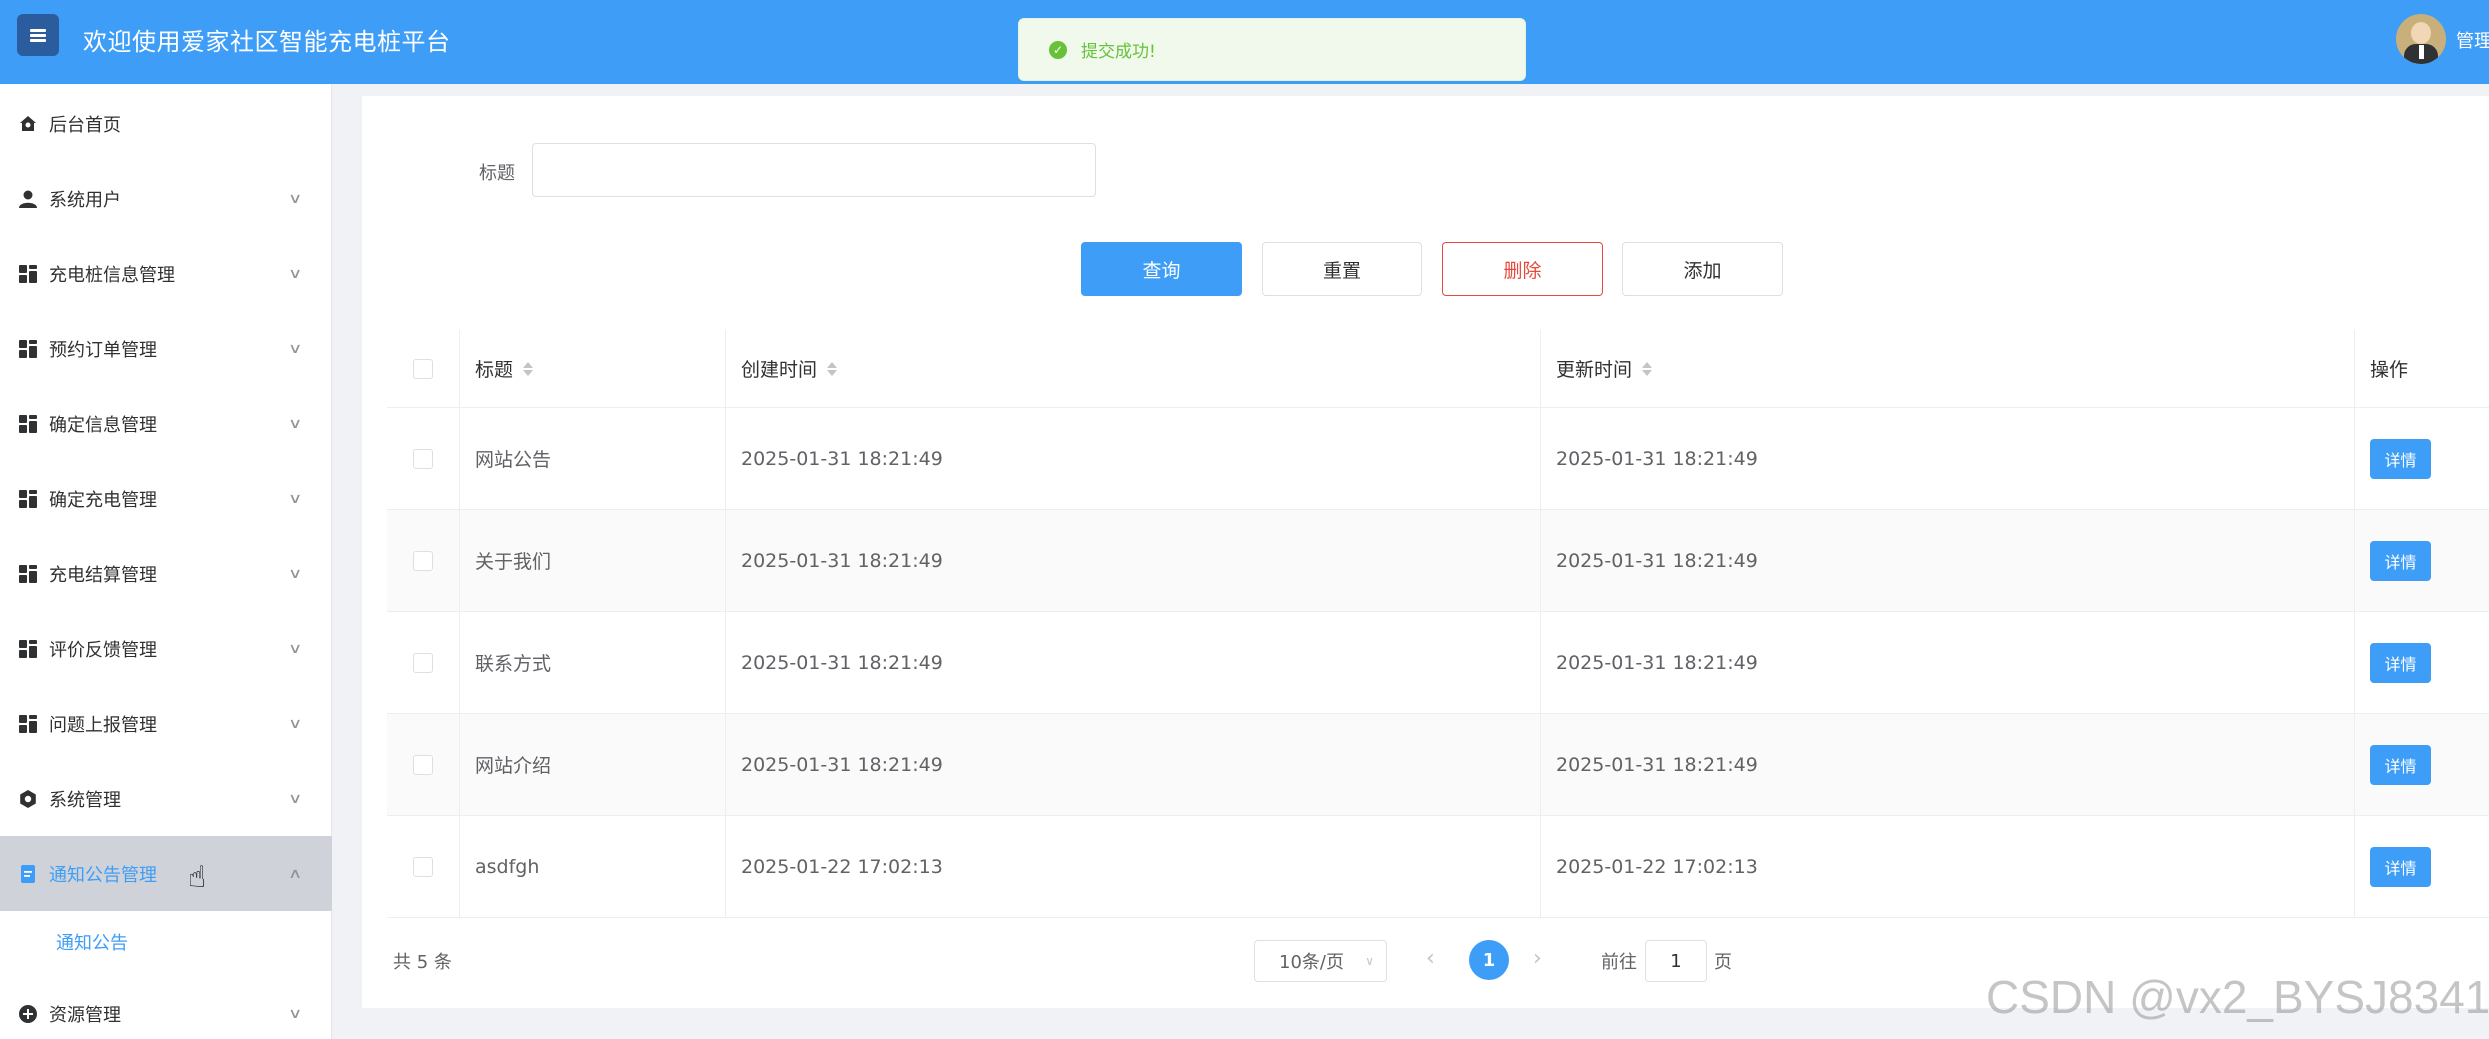 The width and height of the screenshot is (2489, 1039). I want to click on cell-created: 2025-01-22 17:02:13, so click(1133, 866).